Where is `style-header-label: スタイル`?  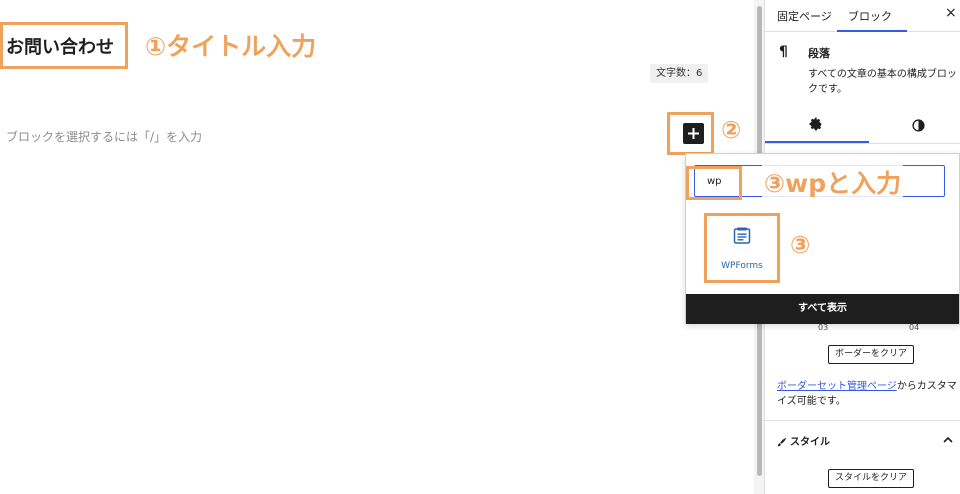
style-header-label: スタイル is located at coordinates (810, 442).